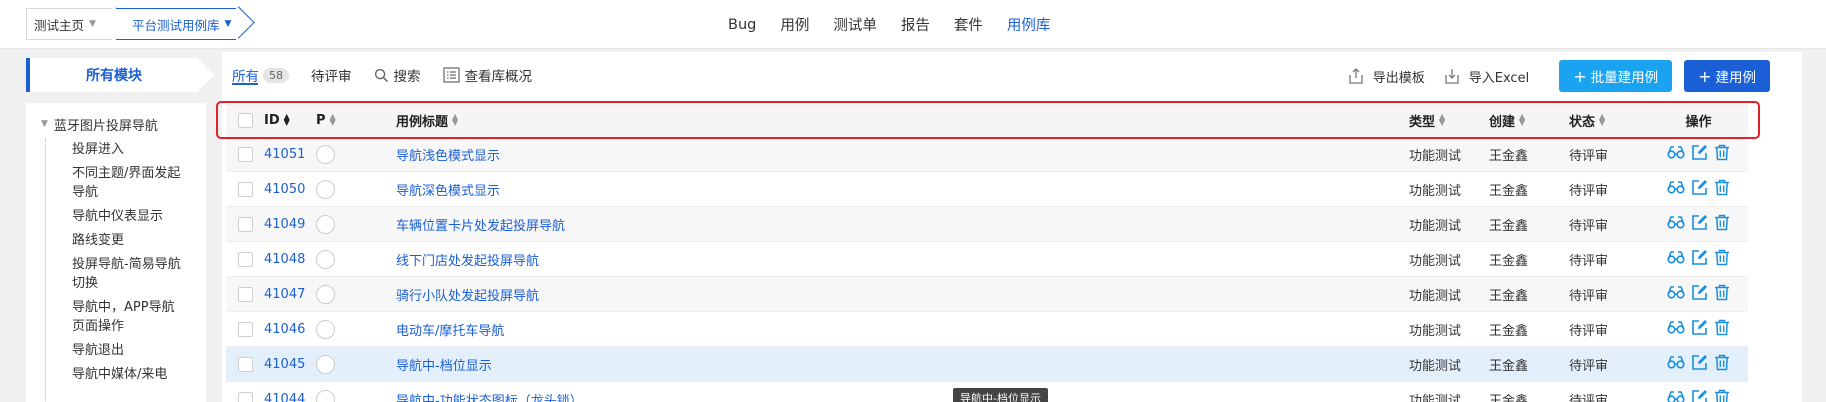 The width and height of the screenshot is (1826, 402). I want to click on col-title: 用例标题 ▲ ▼, so click(902, 120).